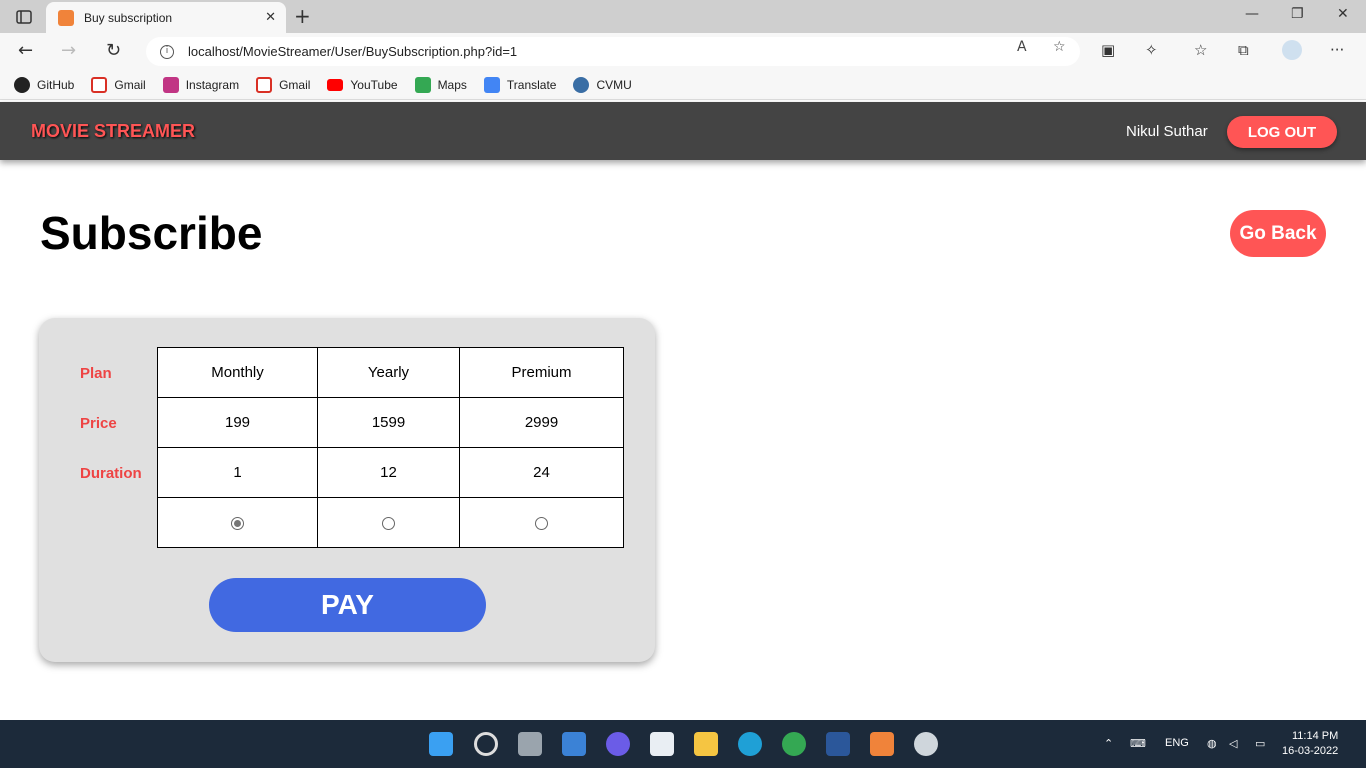  I want to click on app-icon, so click(926, 744).